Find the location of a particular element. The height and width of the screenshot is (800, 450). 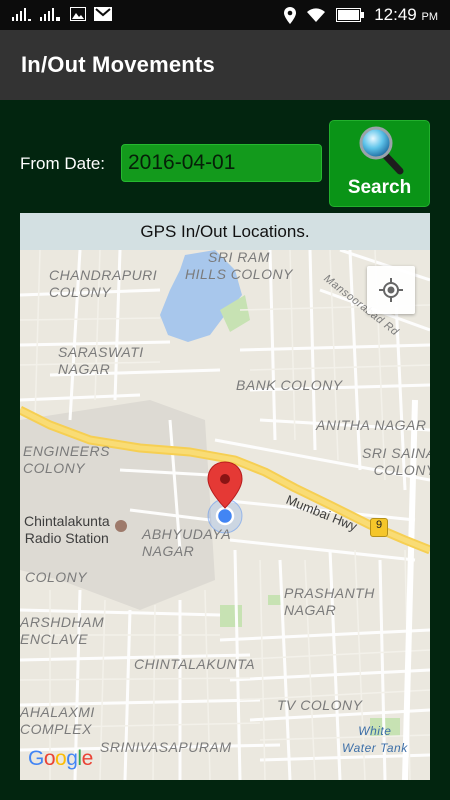

map-label-anitha: ANITHA NAGAR is located at coordinates (371, 425).